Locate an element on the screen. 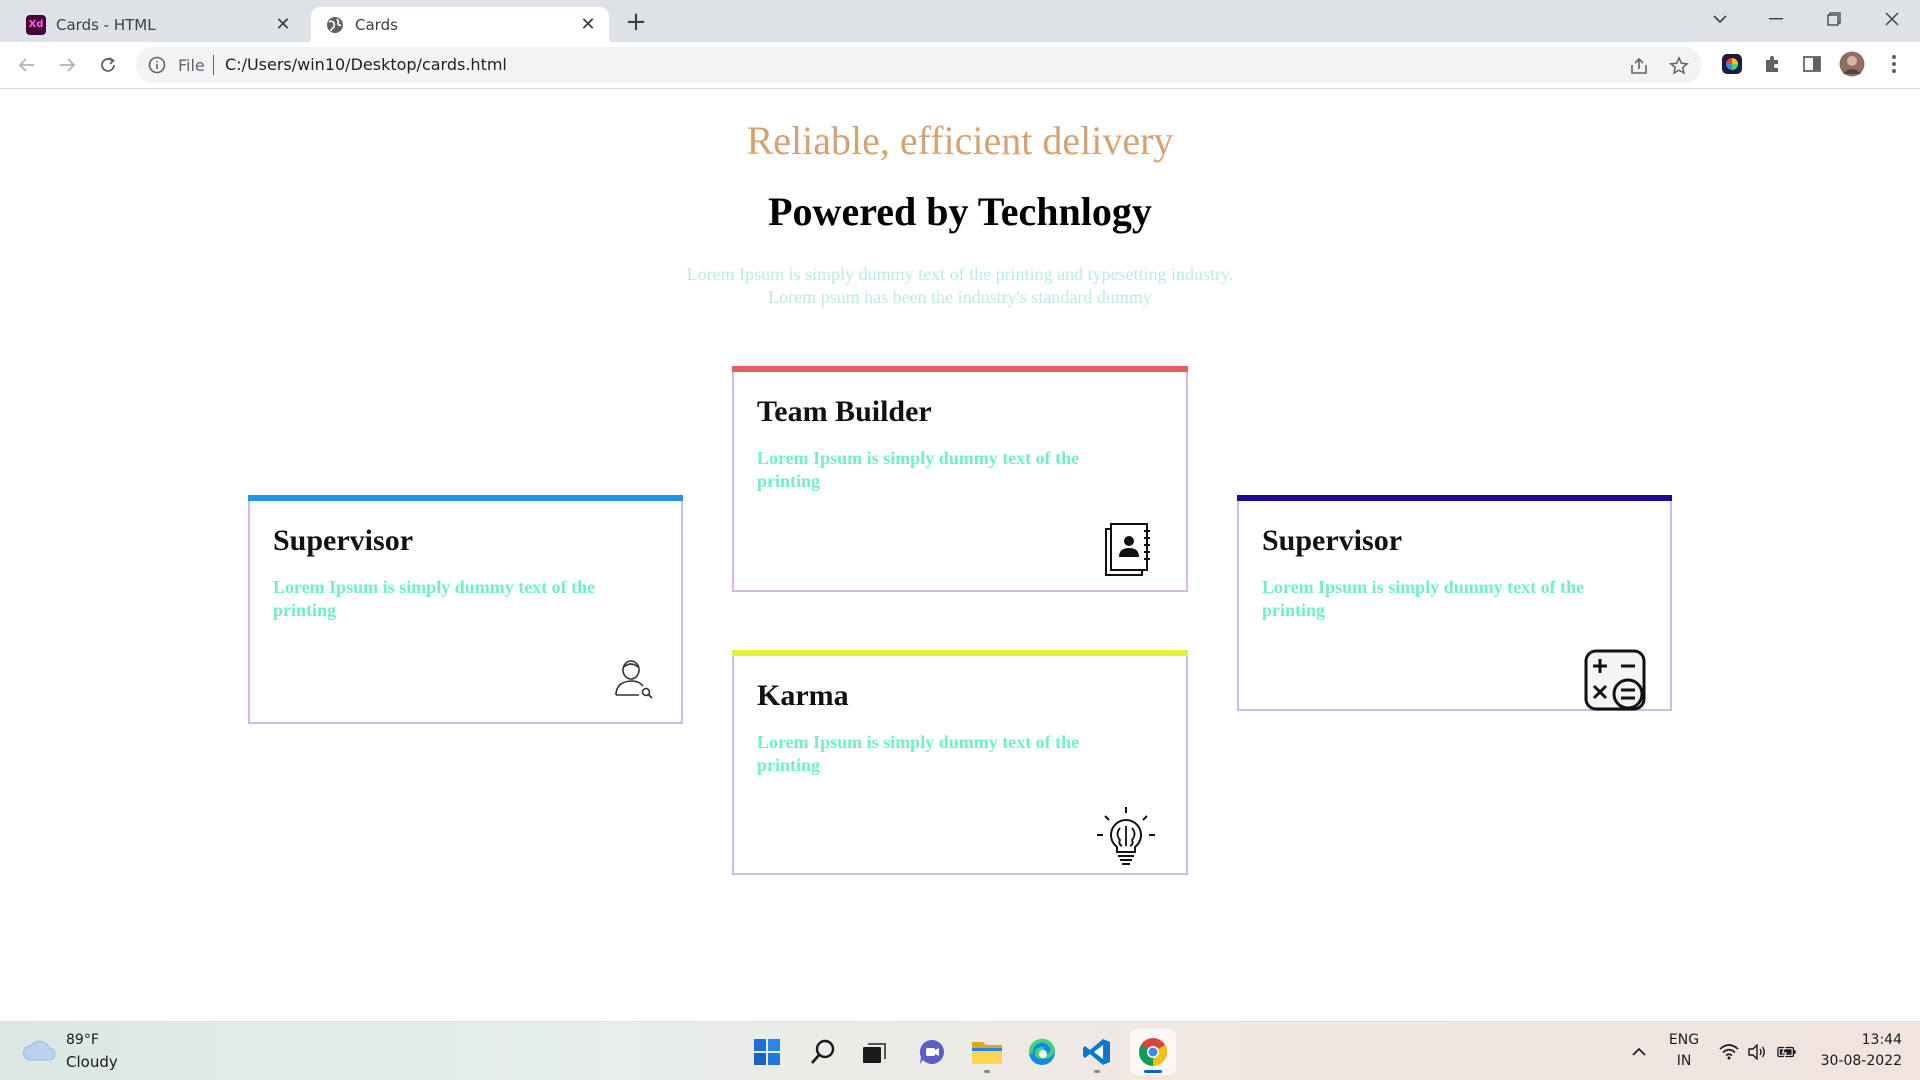 The image size is (1920, 1080). tab-strip: Xd Cards - HTML ✕ Cards ✕ + is located at coordinates (960, 21).